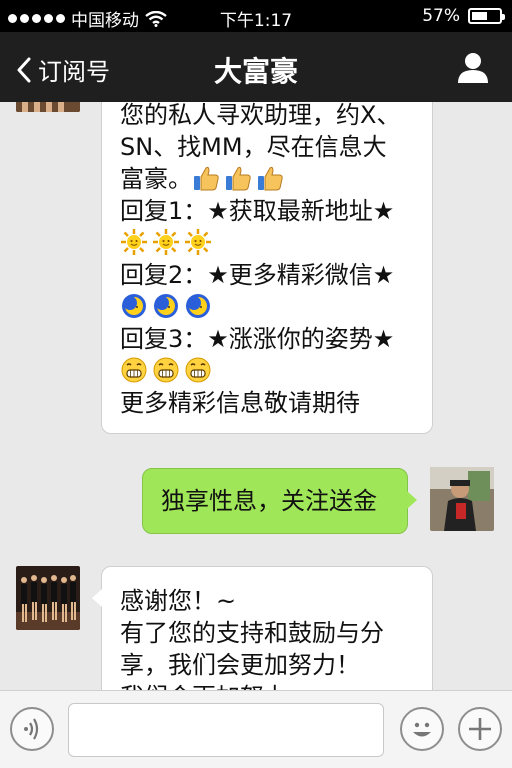 The height and width of the screenshot is (768, 512). Describe the element at coordinates (479, 16) in the screenshot. I see `battery-fill` at that location.